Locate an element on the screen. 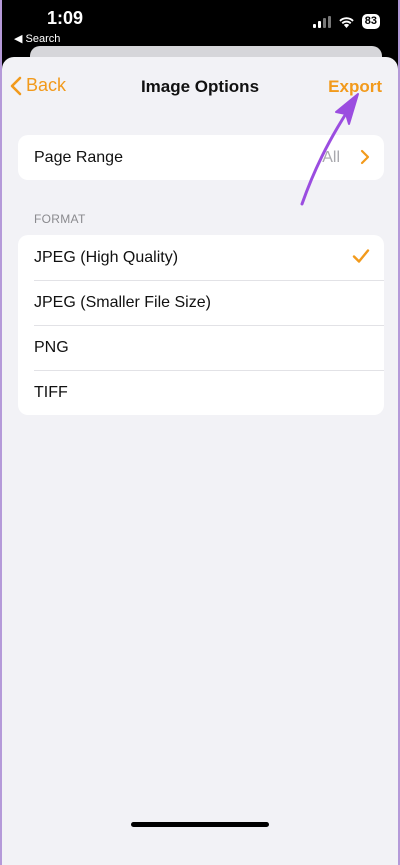  format-section-header: FORMAT is located at coordinates (60, 219).